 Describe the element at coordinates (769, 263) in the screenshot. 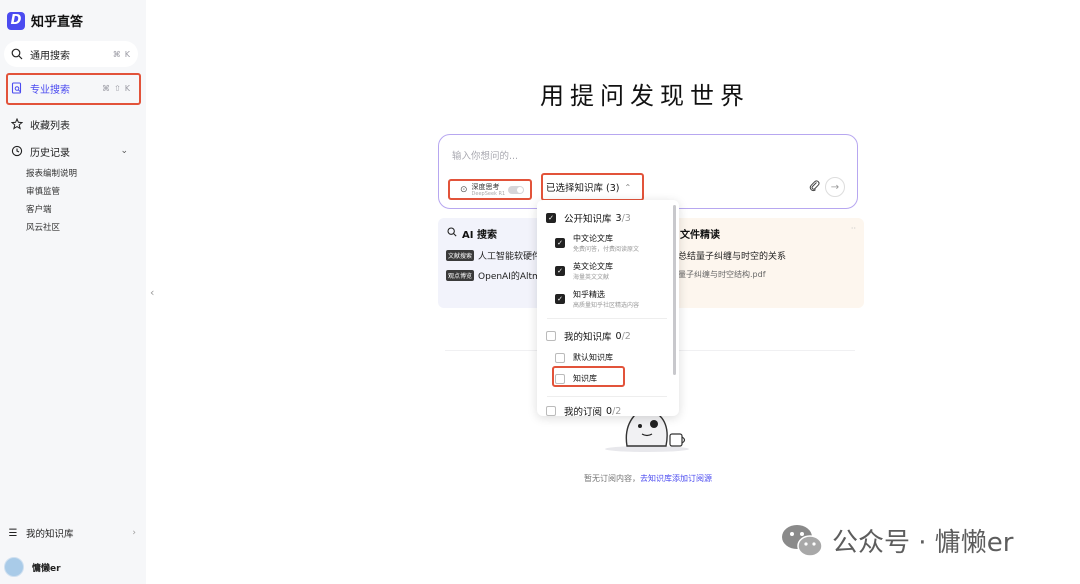

I see `file-reading-card: 文件精读 ·· 总结量子纠缠与时空的关系 量子纠缠与时空结构.pdf` at that location.